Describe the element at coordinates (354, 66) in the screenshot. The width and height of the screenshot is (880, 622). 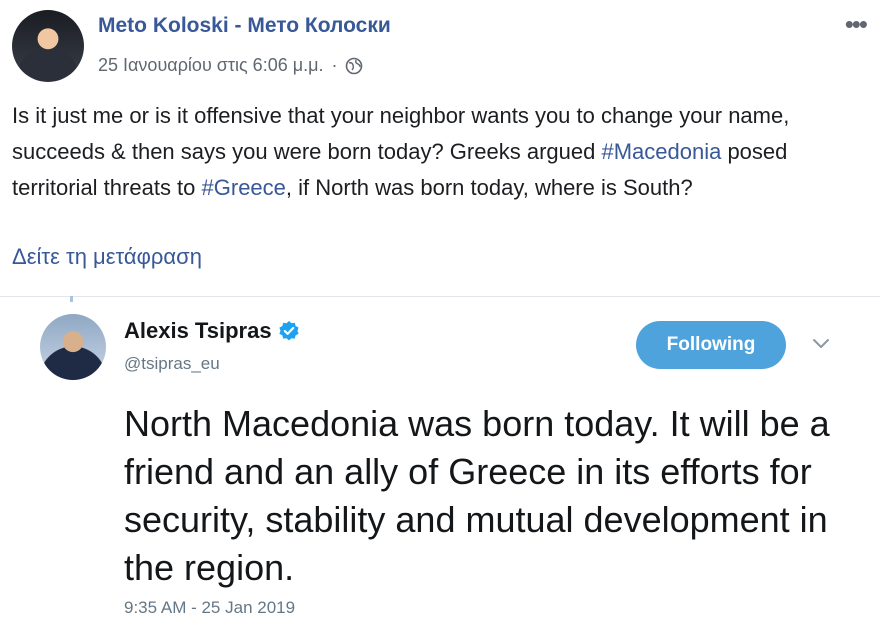
I see `globe-icon` at that location.